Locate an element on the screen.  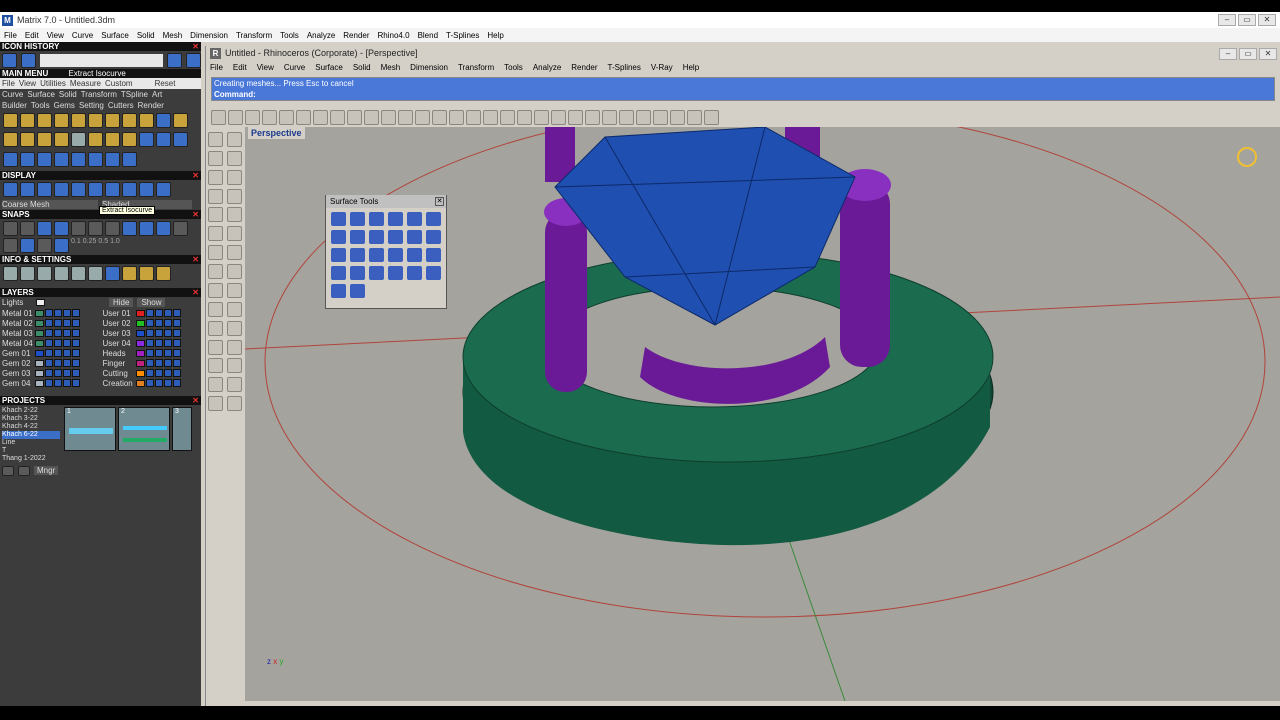
array-icon is located at coordinates (215, 385).